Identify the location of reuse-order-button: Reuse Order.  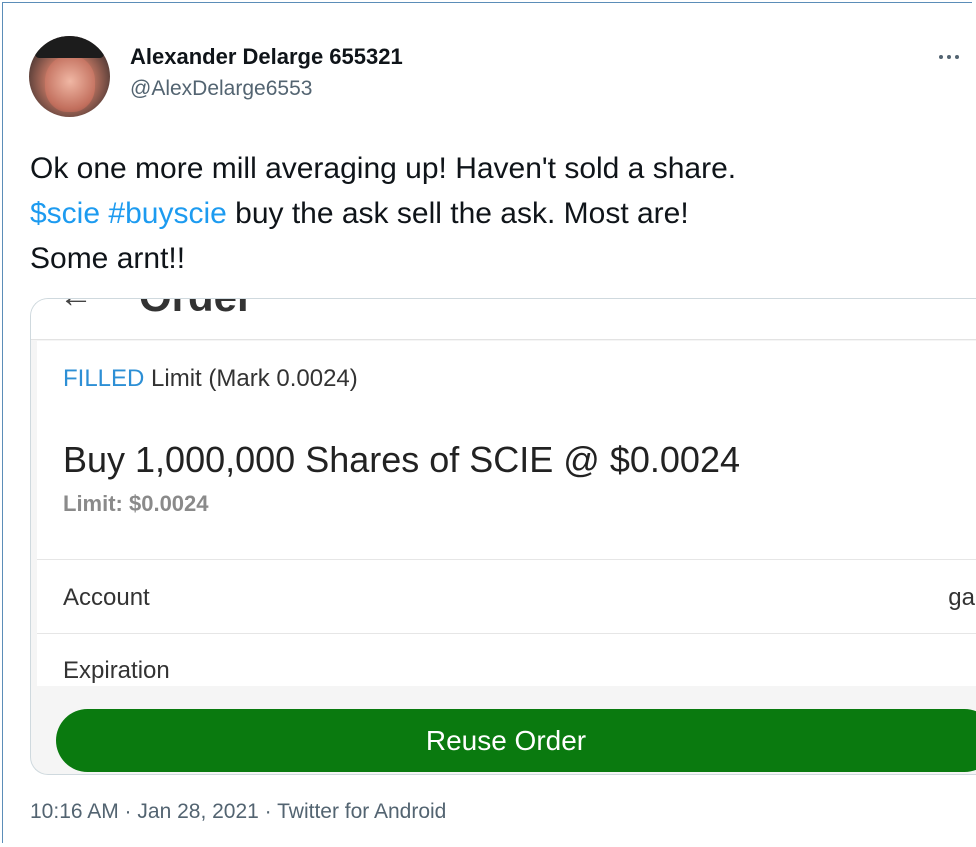
(516, 740).